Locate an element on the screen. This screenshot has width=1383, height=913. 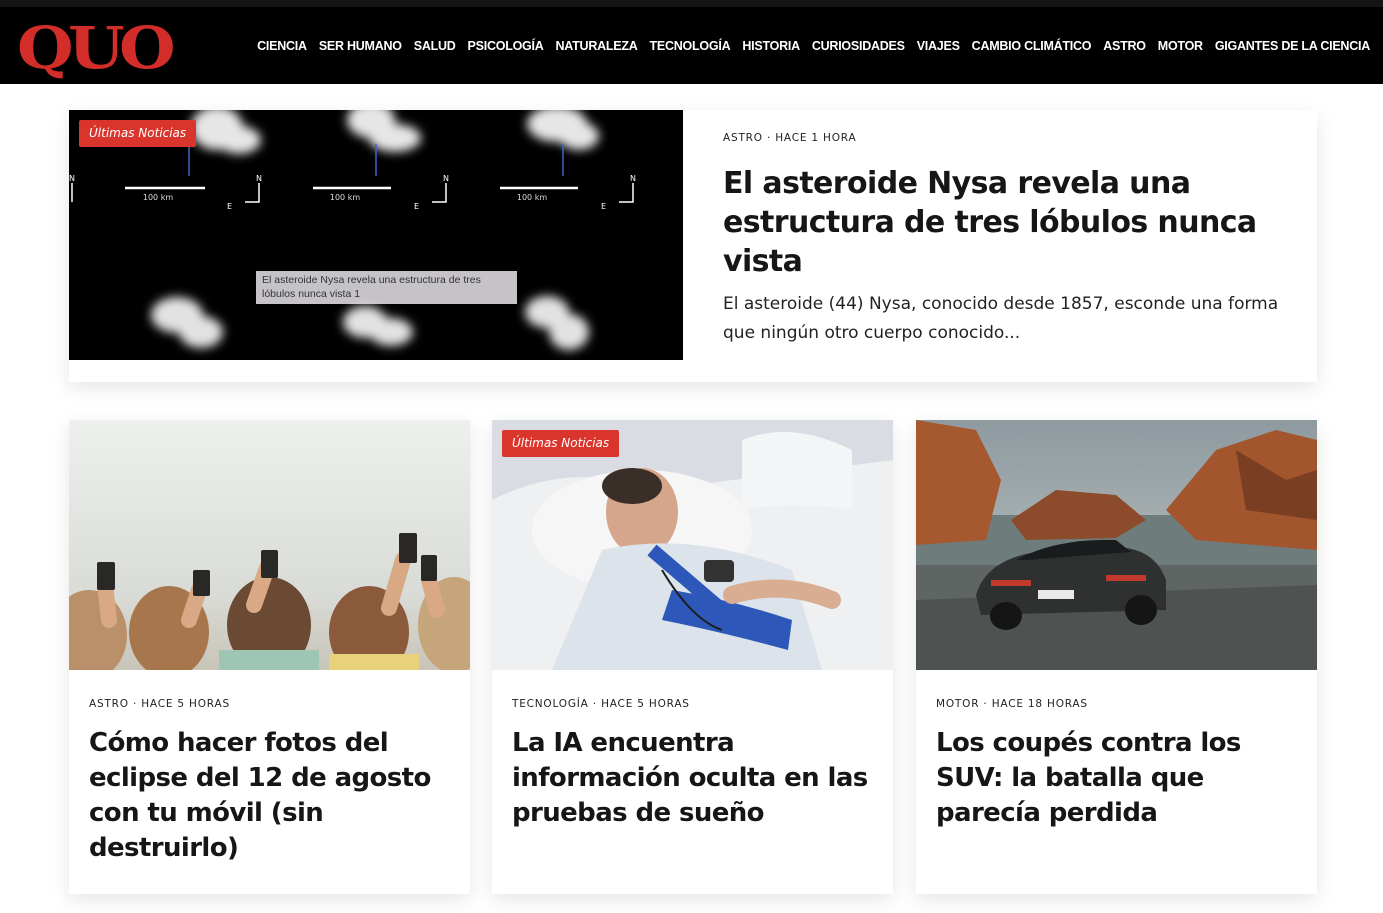
nav-item-psicologia: PSICOLOGÍA is located at coordinates (506, 46).